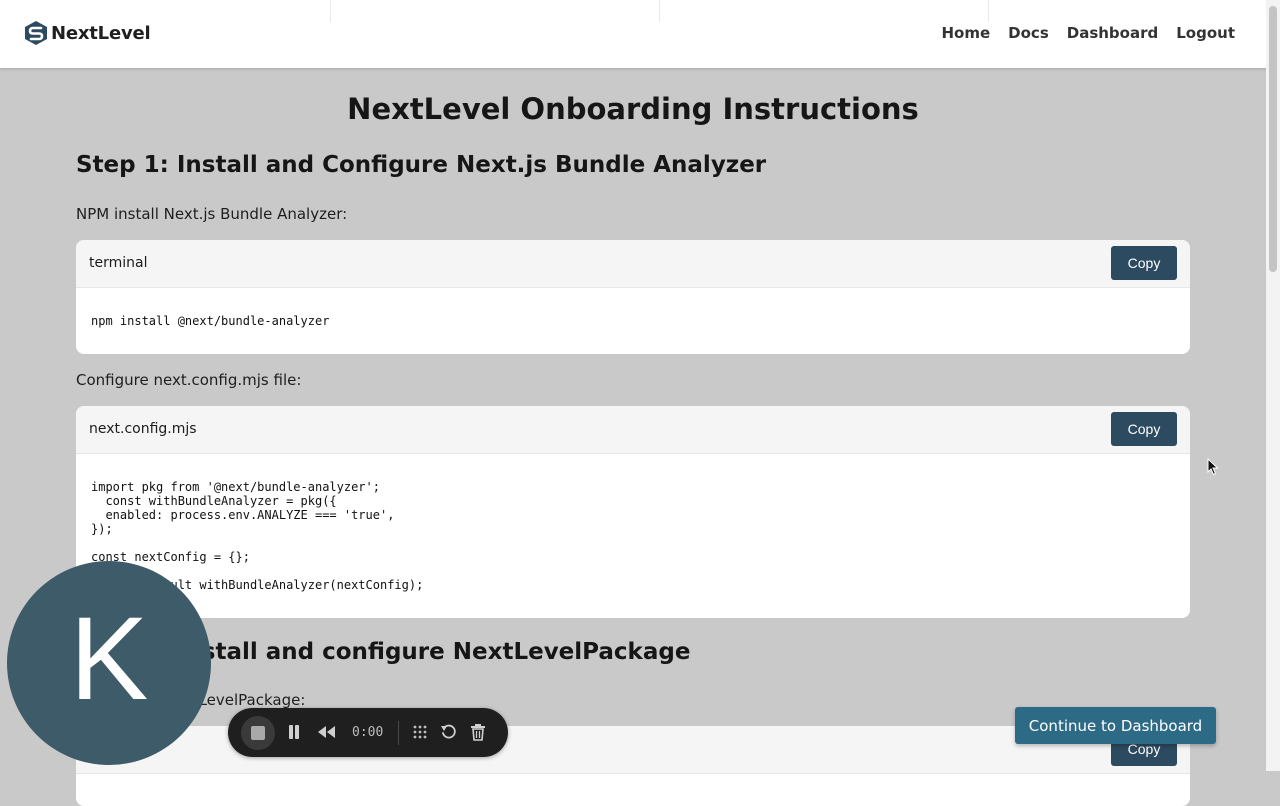  I want to click on delete-icon, so click(478, 732).